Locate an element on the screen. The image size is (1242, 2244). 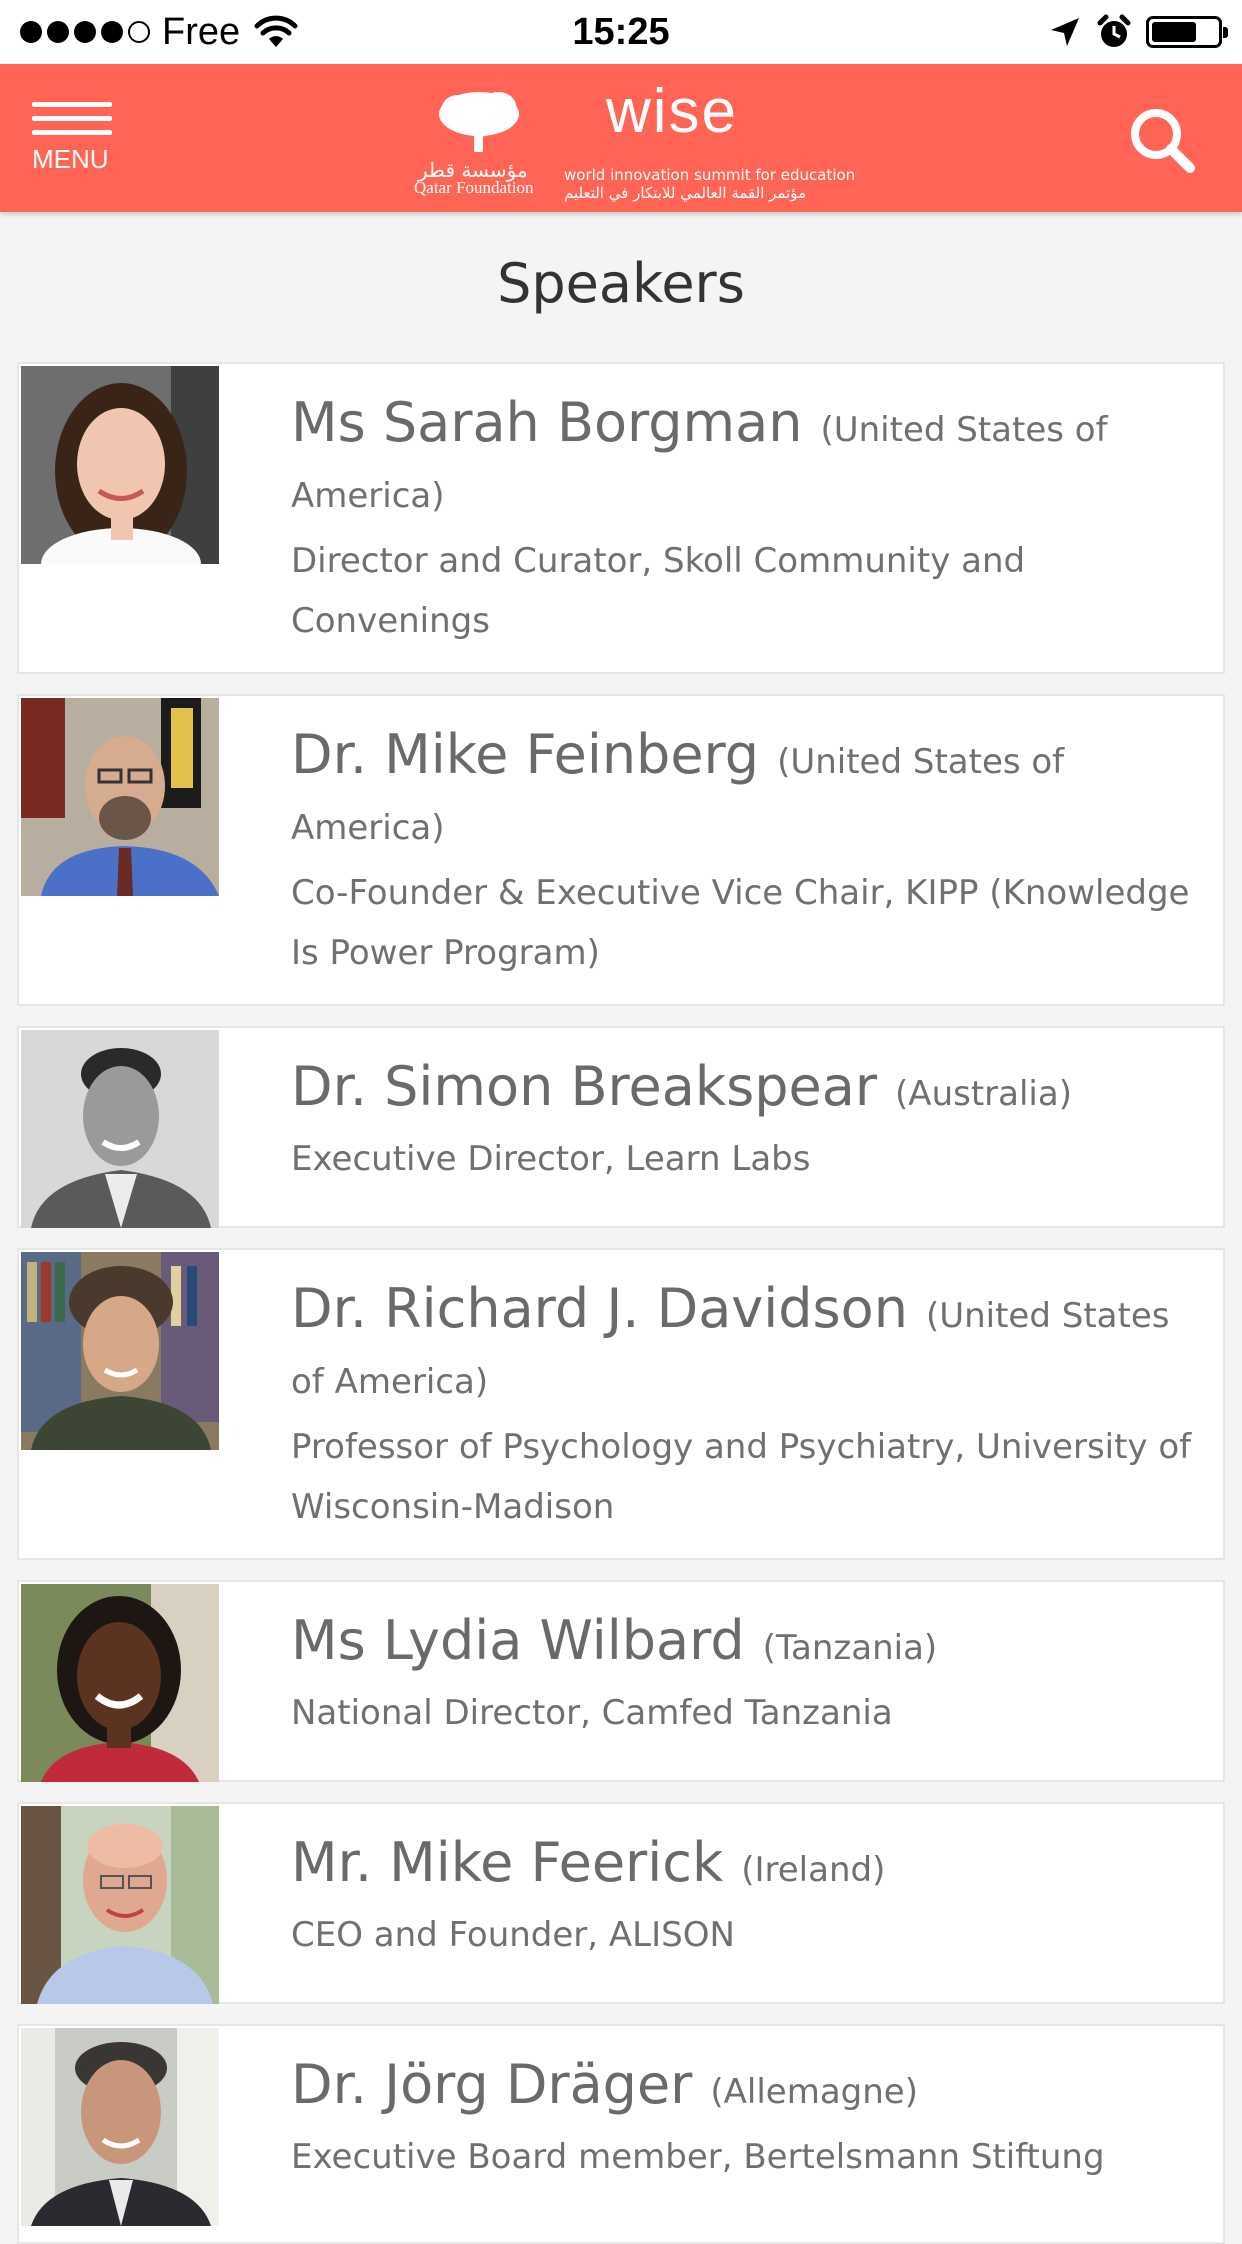
status-bar: Free 15:25 is located at coordinates (621, 32).